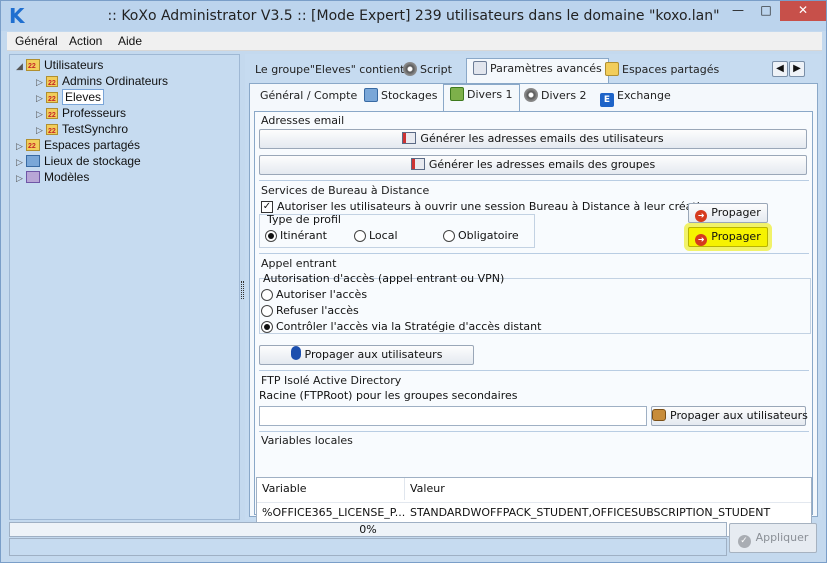 The image size is (827, 563). What do you see at coordinates (331, 380) in the screenshot?
I see `ftp-section-title: FTP Isolé Active Directory` at bounding box center [331, 380].